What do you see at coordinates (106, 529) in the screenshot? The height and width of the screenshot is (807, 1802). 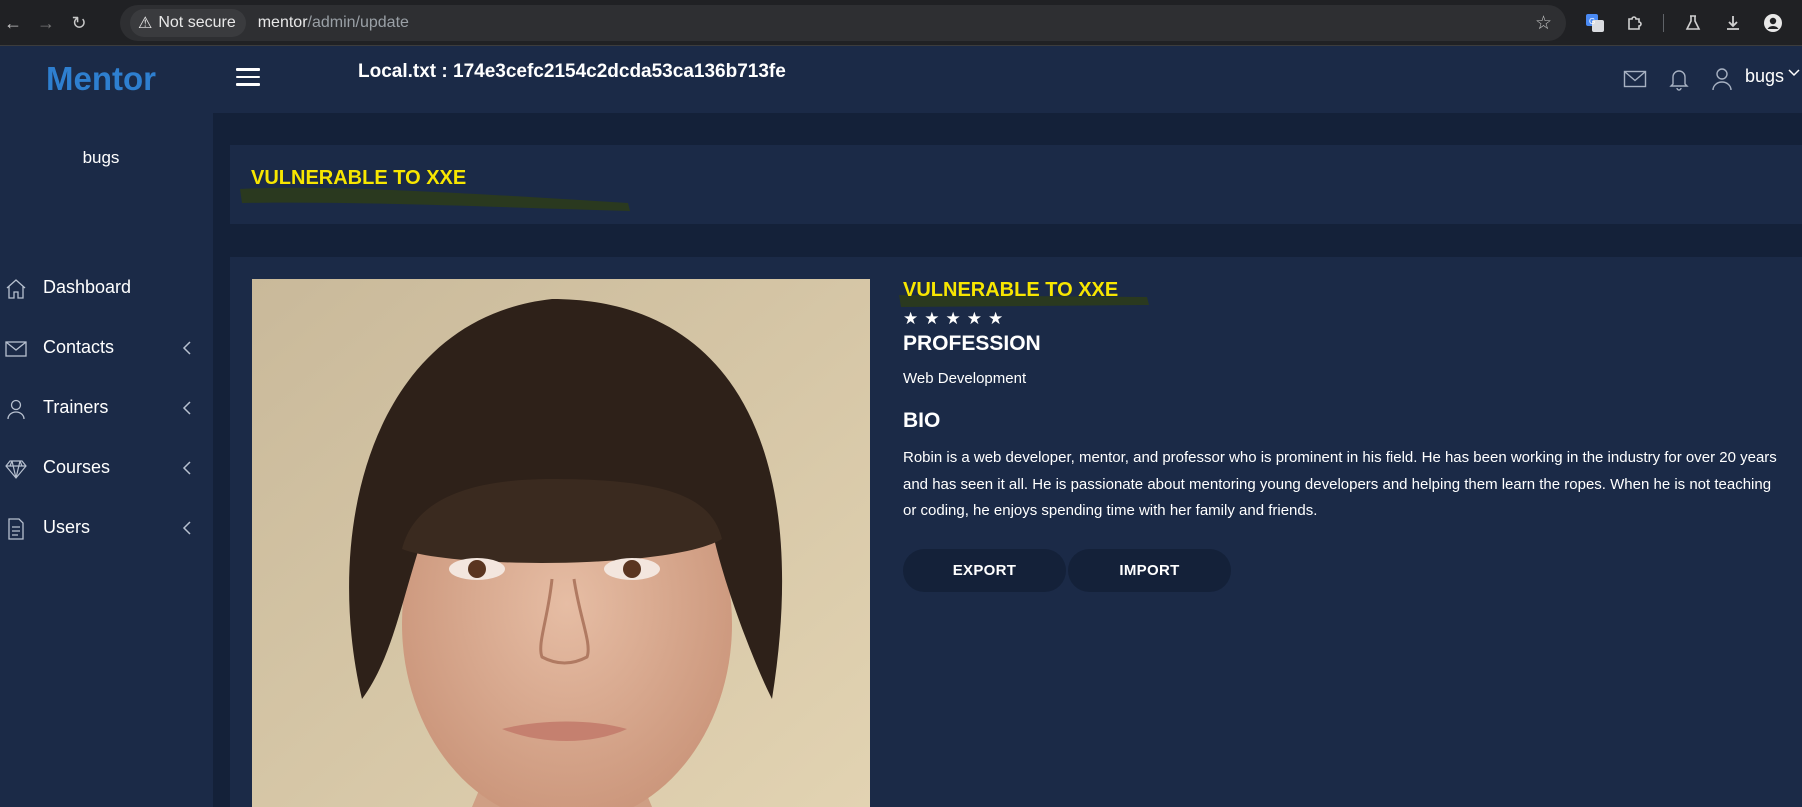 I see `sidebar-item-users: Users` at bounding box center [106, 529].